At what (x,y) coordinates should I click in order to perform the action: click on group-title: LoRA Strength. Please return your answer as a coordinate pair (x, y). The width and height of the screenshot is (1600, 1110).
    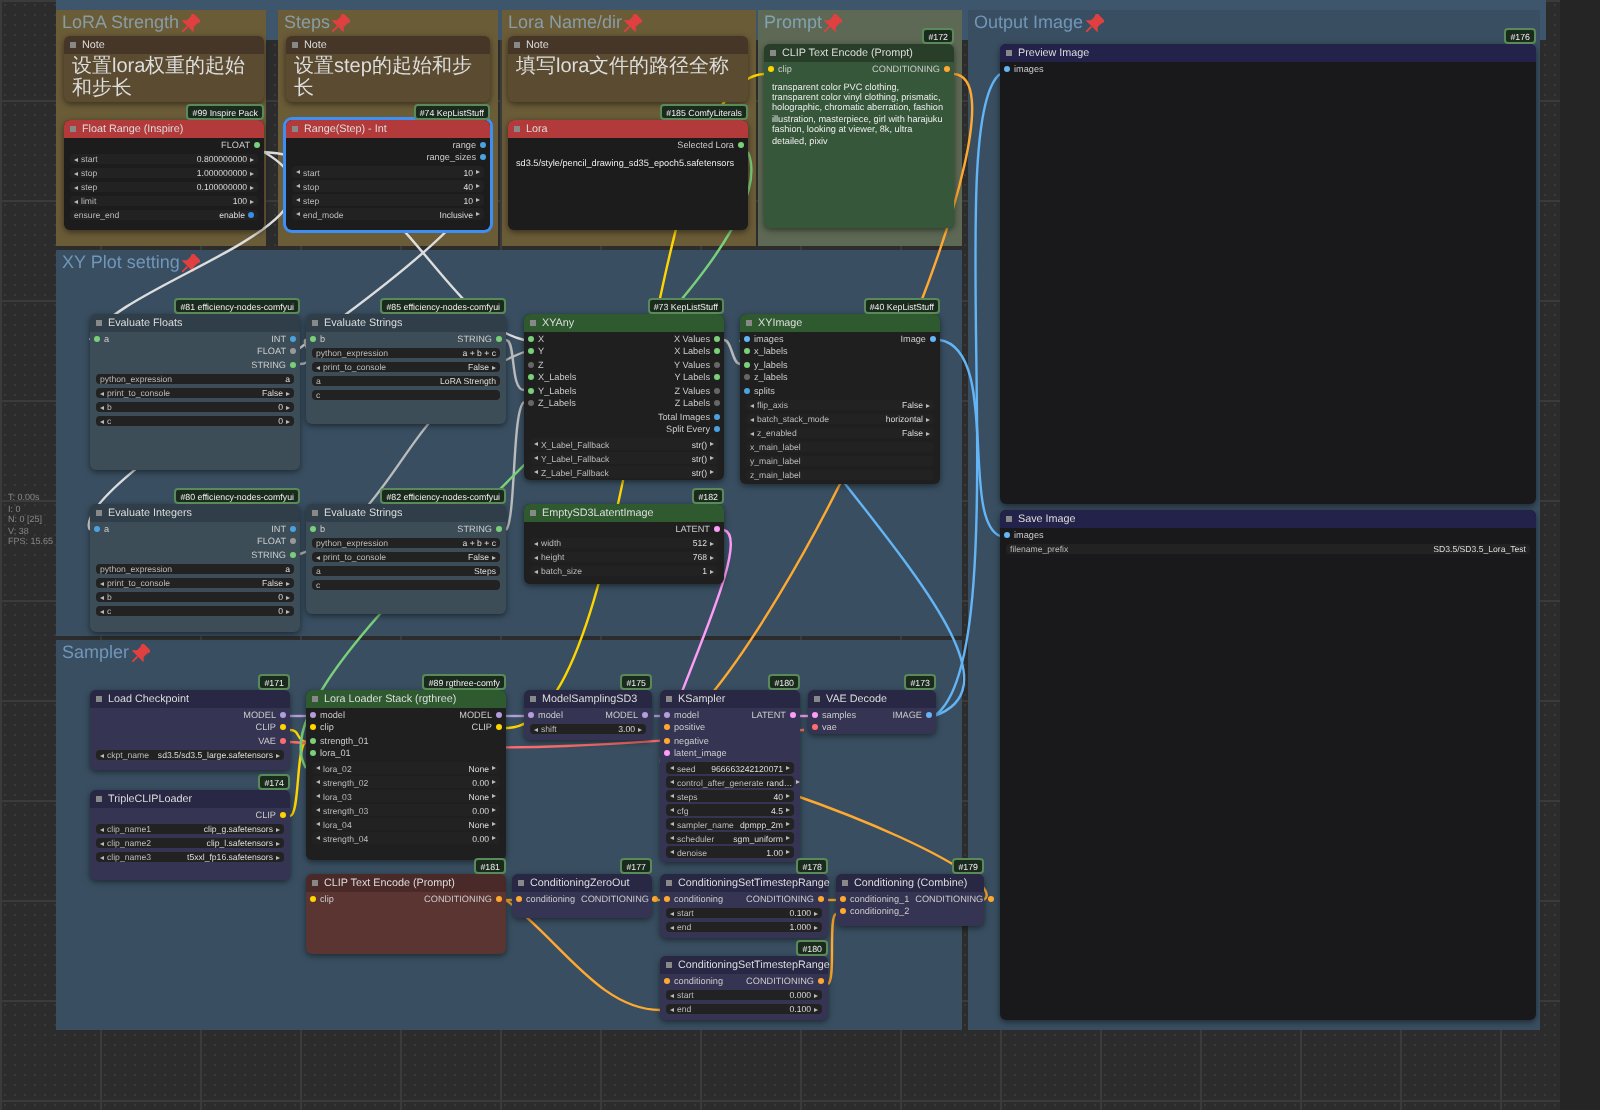
    Looking at the image, I should click on (121, 23).